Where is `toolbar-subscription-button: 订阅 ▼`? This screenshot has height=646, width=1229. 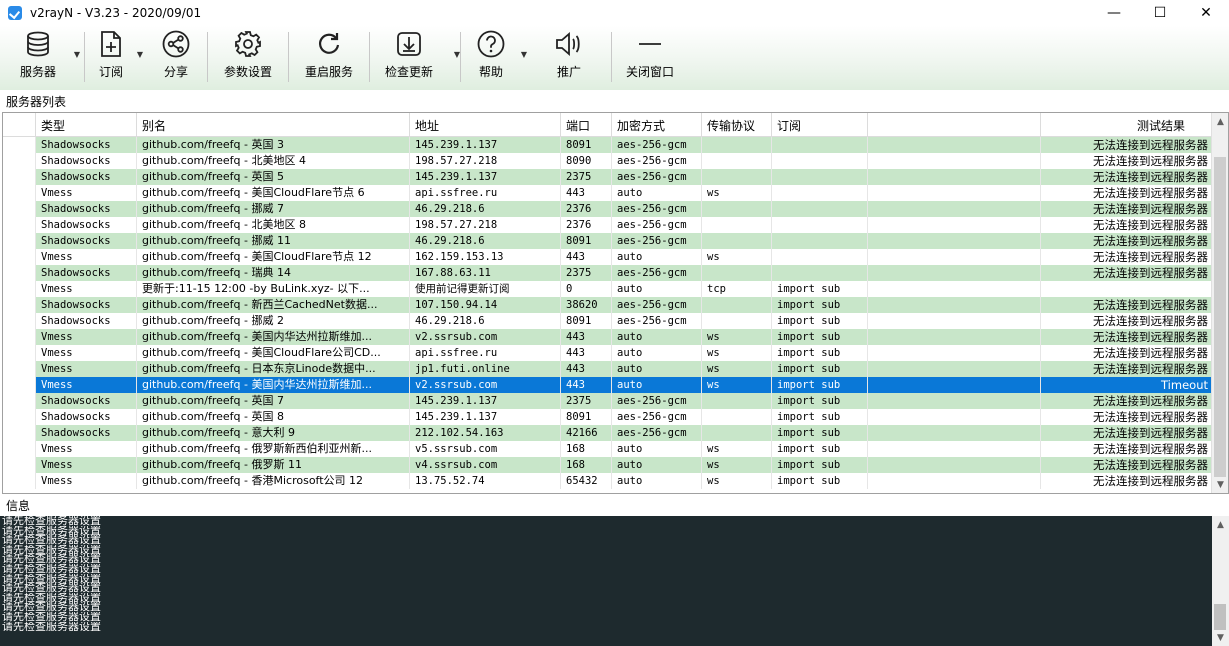
toolbar-subscription-button: 订阅 ▼ is located at coordinates (114, 58).